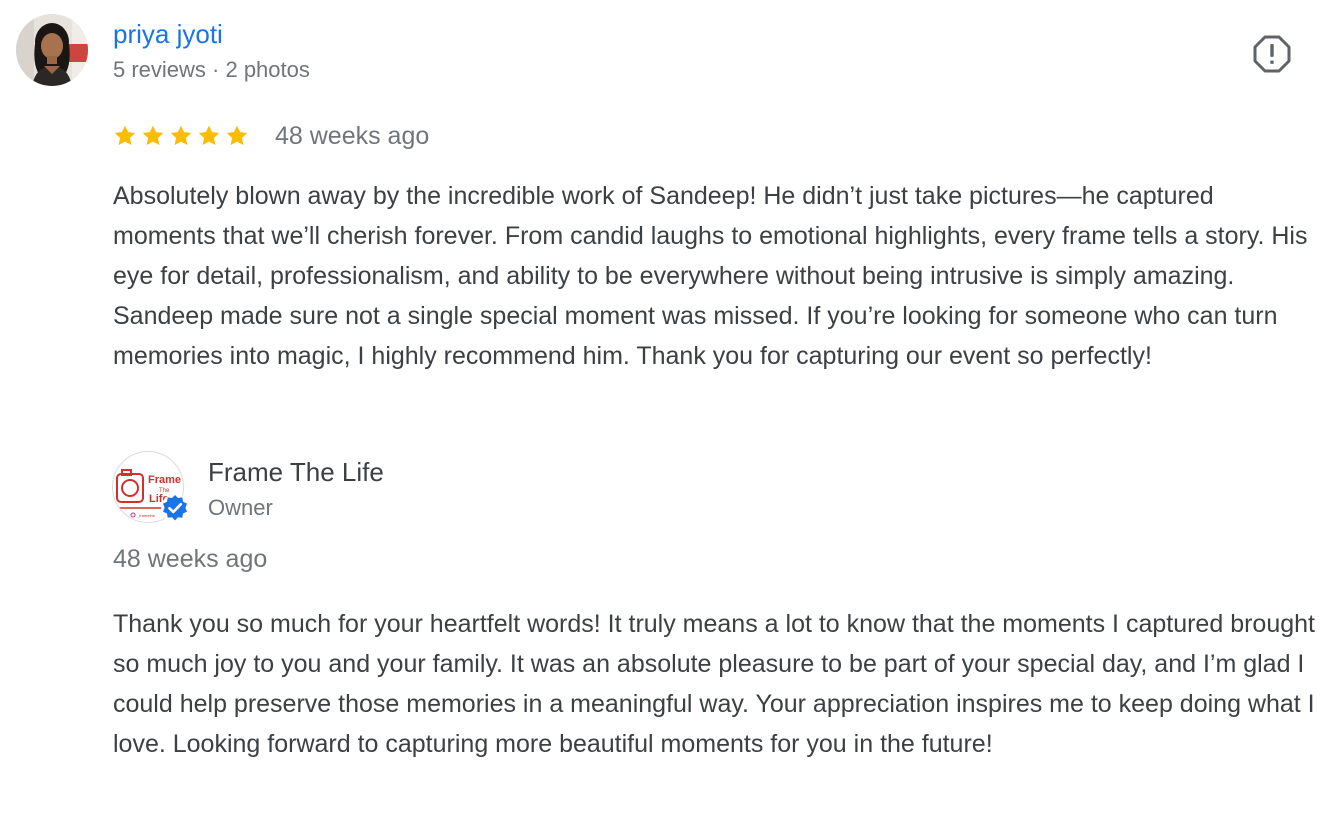 The width and height of the screenshot is (1336, 832). I want to click on logo-word-frame: Frame, so click(164, 480).